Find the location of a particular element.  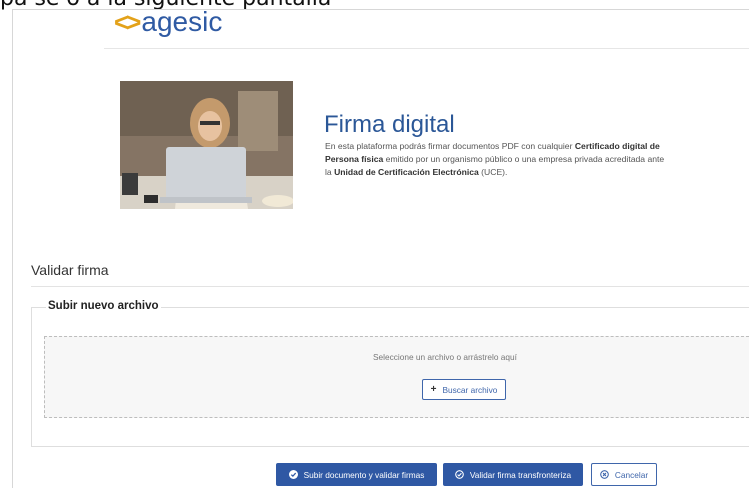

drop-hint: Seleccione un archivo o arrástrelo aquí is located at coordinates (445, 357).